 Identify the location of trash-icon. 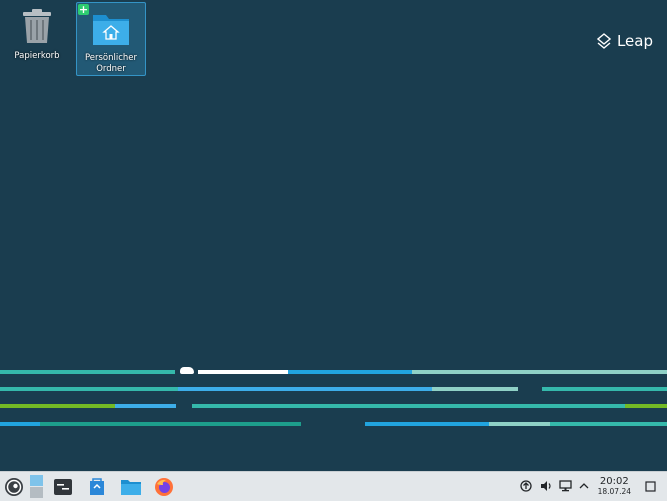
(37, 26).